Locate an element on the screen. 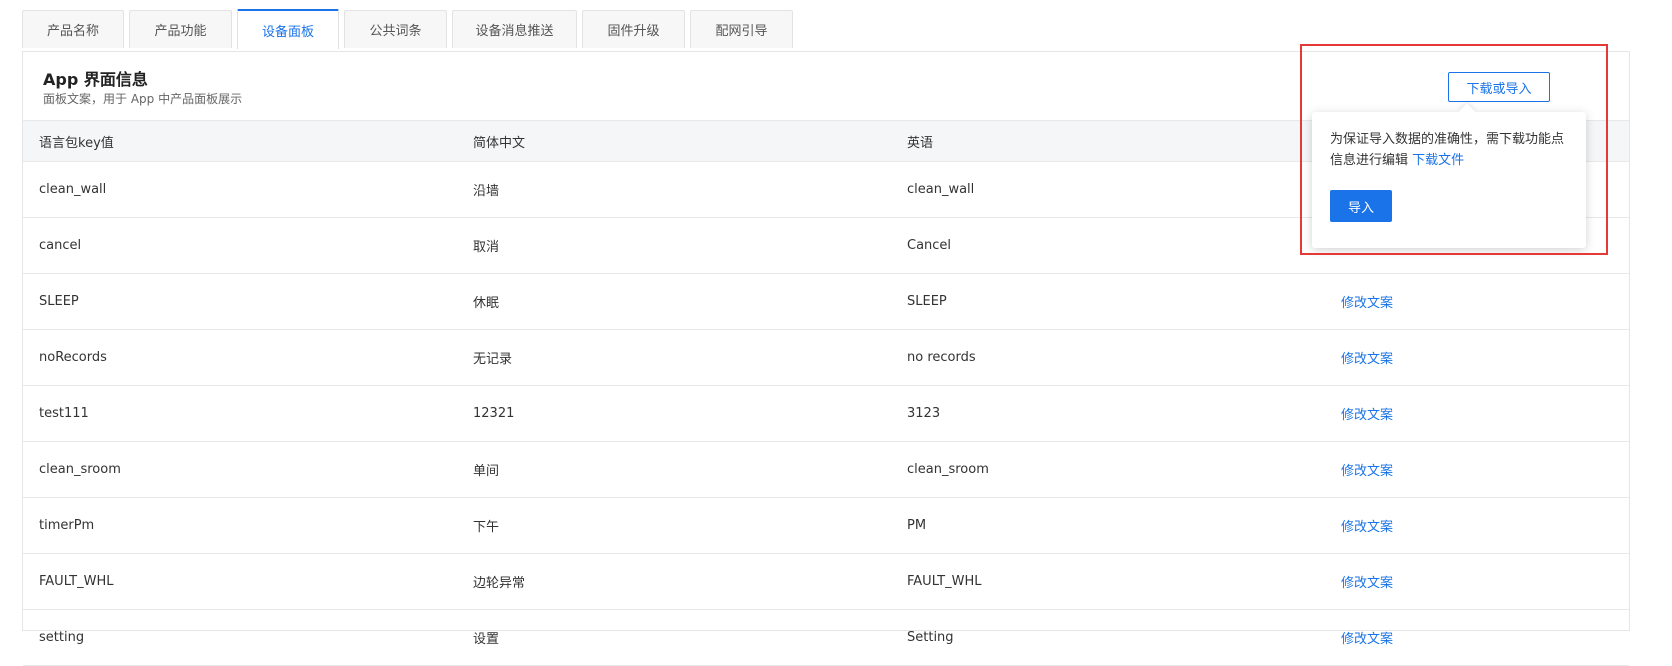  download-import-button: 下载或导入 is located at coordinates (1499, 87).